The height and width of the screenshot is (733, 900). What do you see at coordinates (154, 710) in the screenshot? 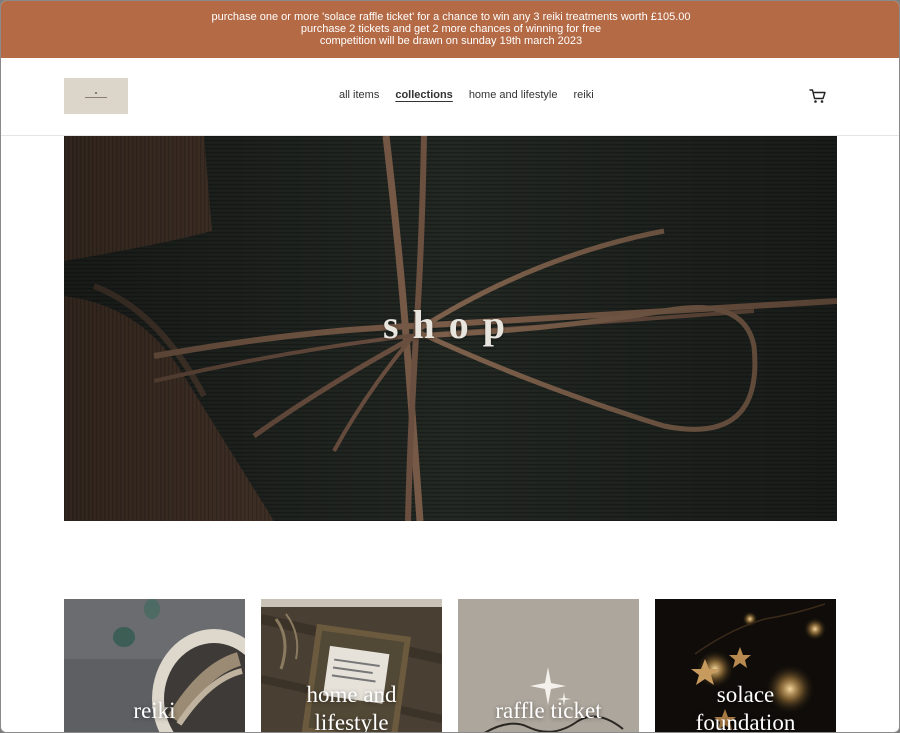
I see `tile-label-reiki: reiki` at bounding box center [154, 710].